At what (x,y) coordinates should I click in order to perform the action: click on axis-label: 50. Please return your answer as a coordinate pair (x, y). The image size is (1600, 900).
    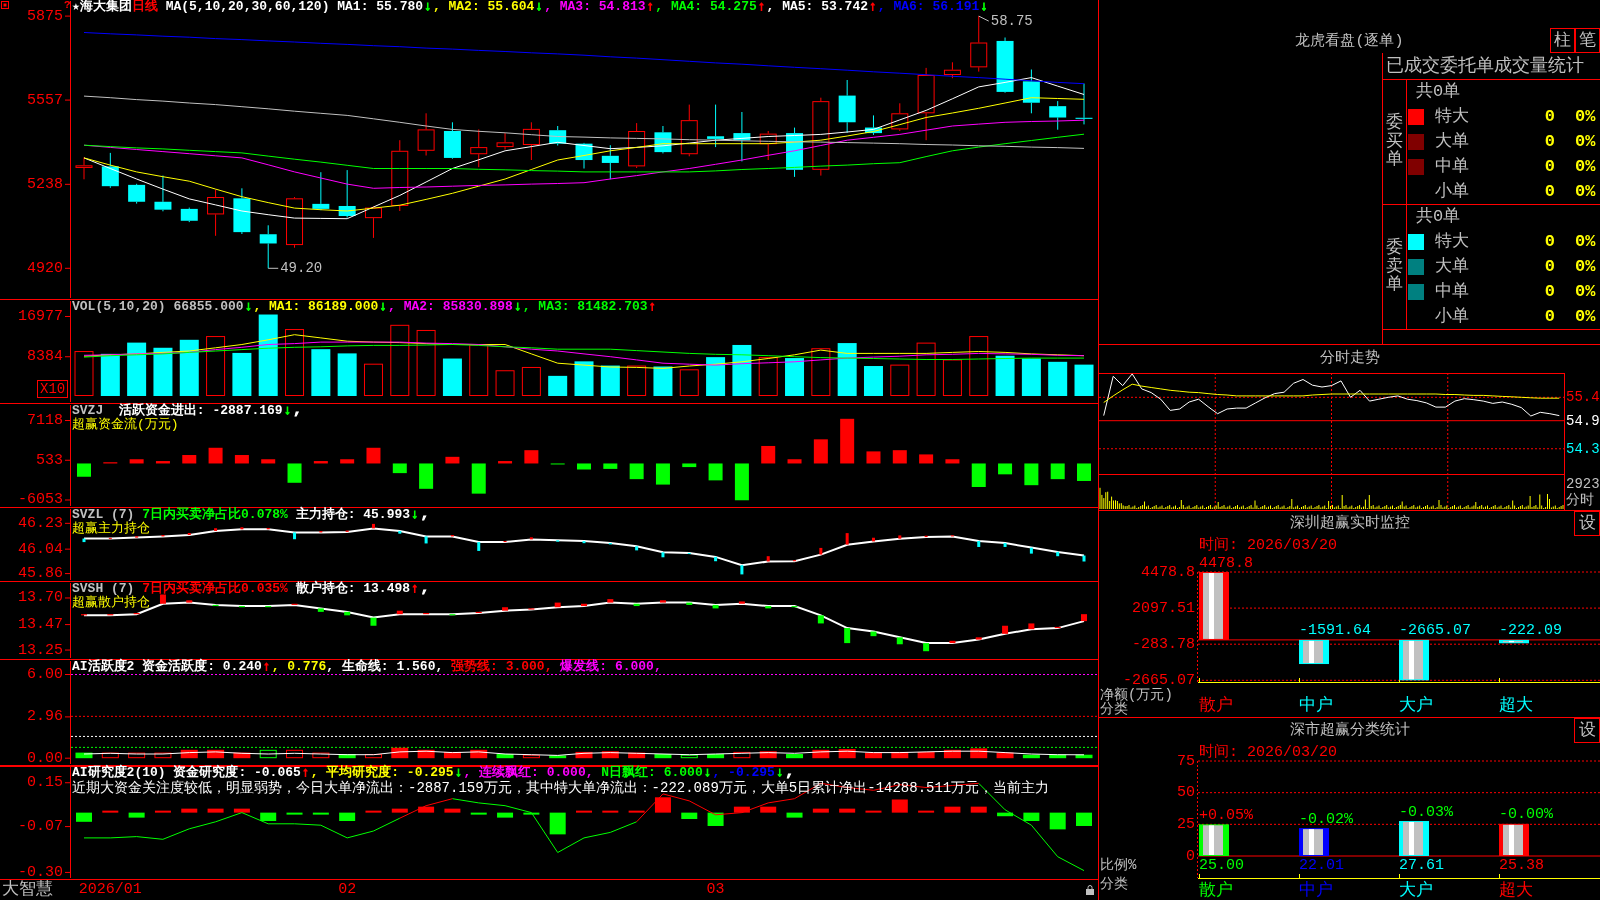
    Looking at the image, I should click on (1186, 793).